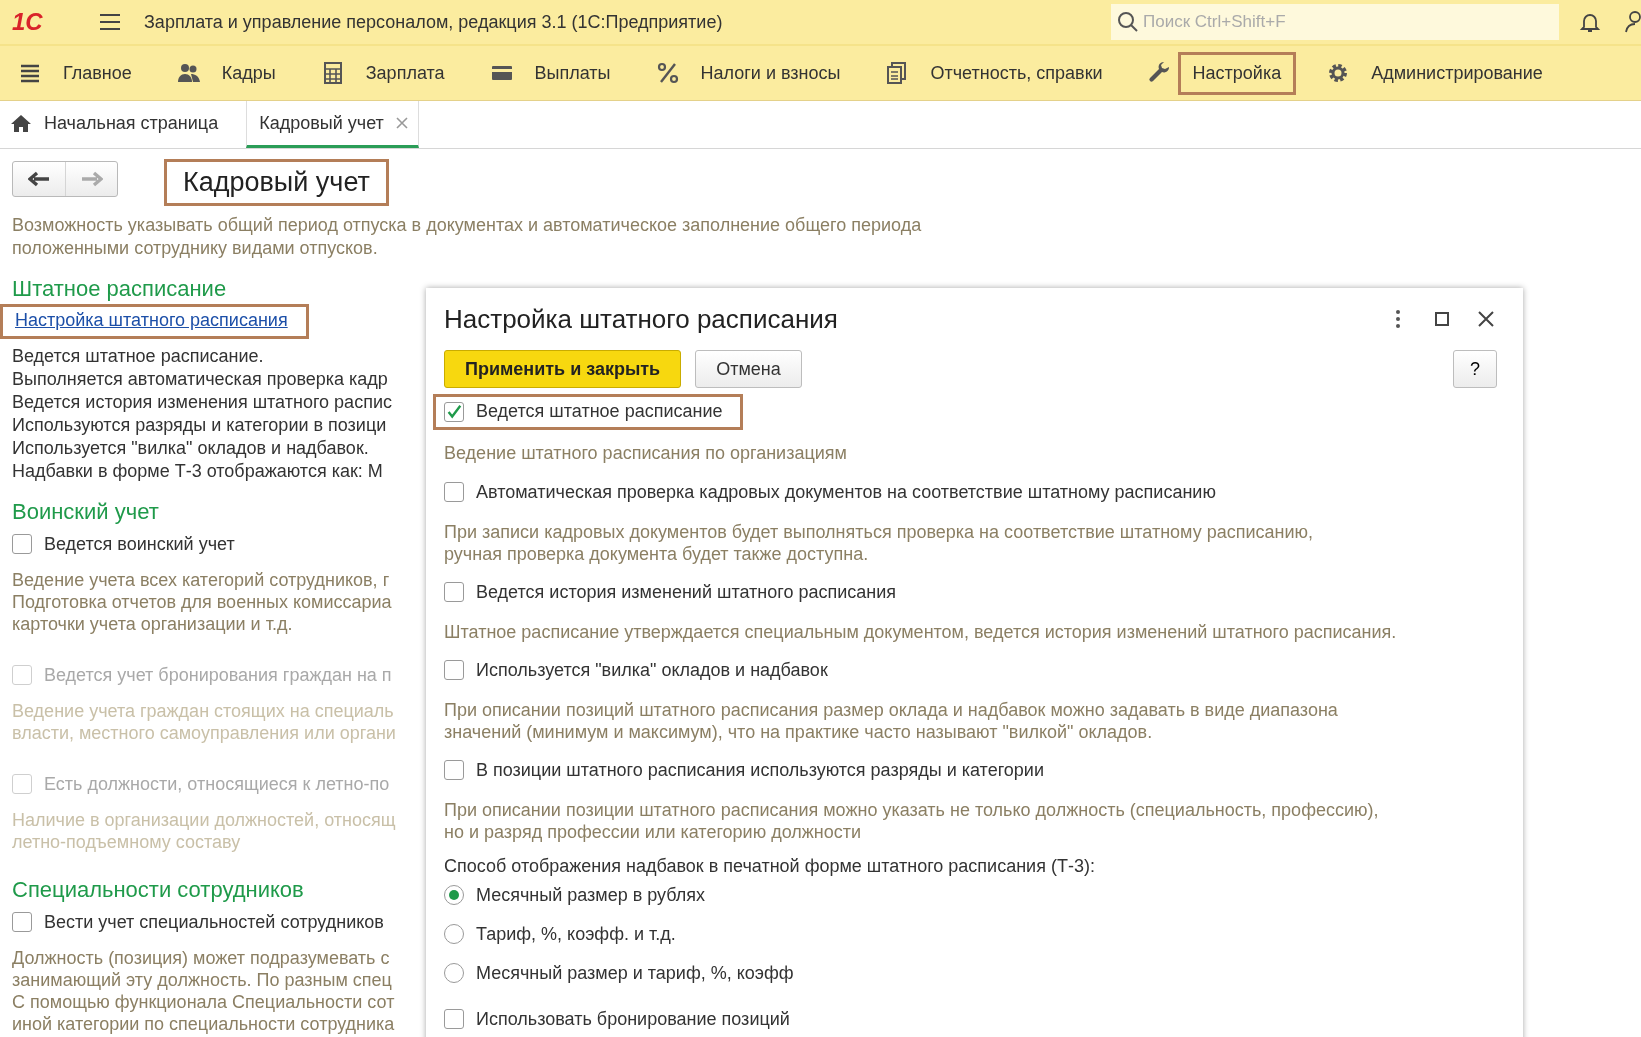  Describe the element at coordinates (467, 237) in the screenshot. I see `intro-text: Возможность указывать общий период отпуска в документах и автоматическое заполнение общего периода положенными сотруднику видами отпусков.` at that location.